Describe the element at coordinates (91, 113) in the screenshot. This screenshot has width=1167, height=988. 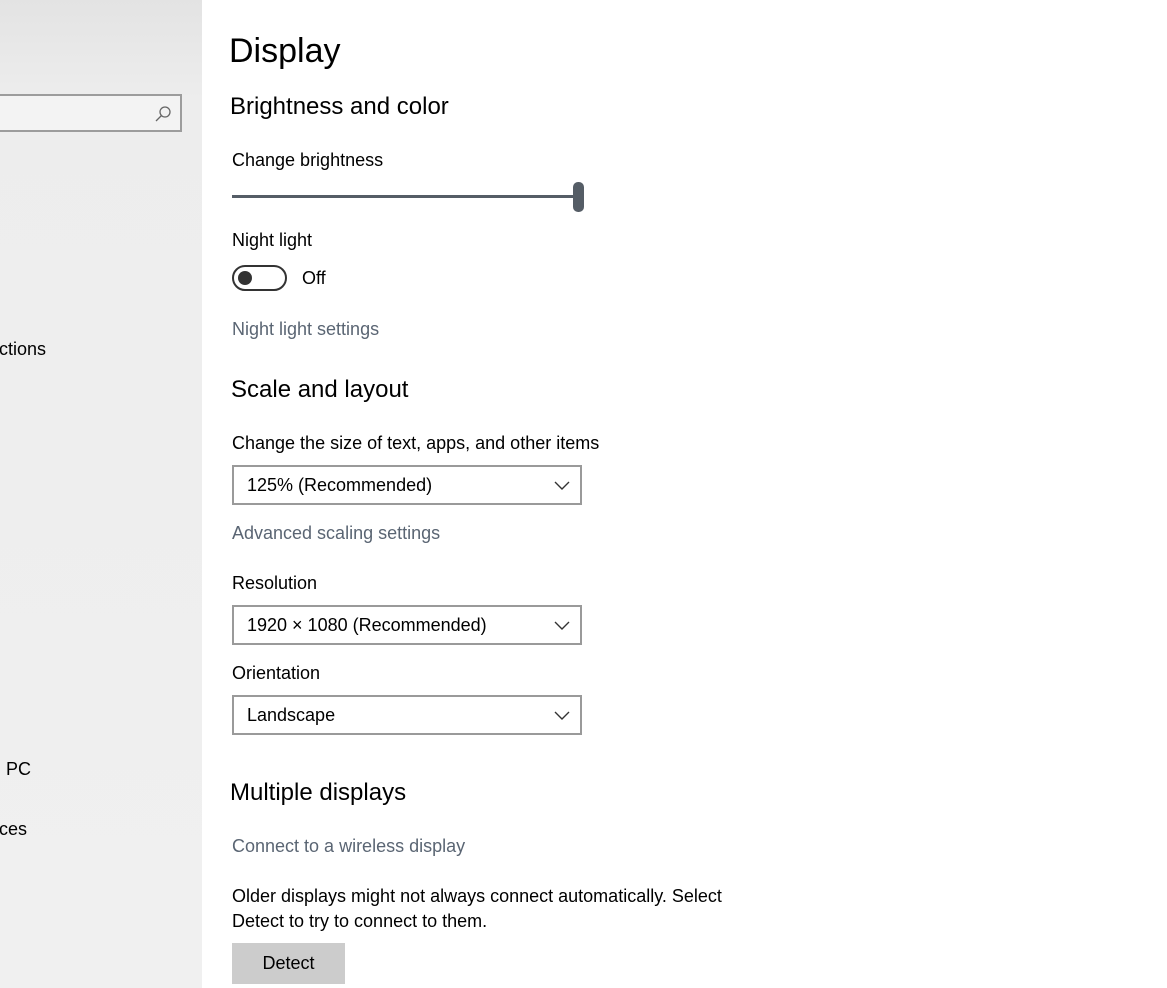
I see `search-input` at that location.